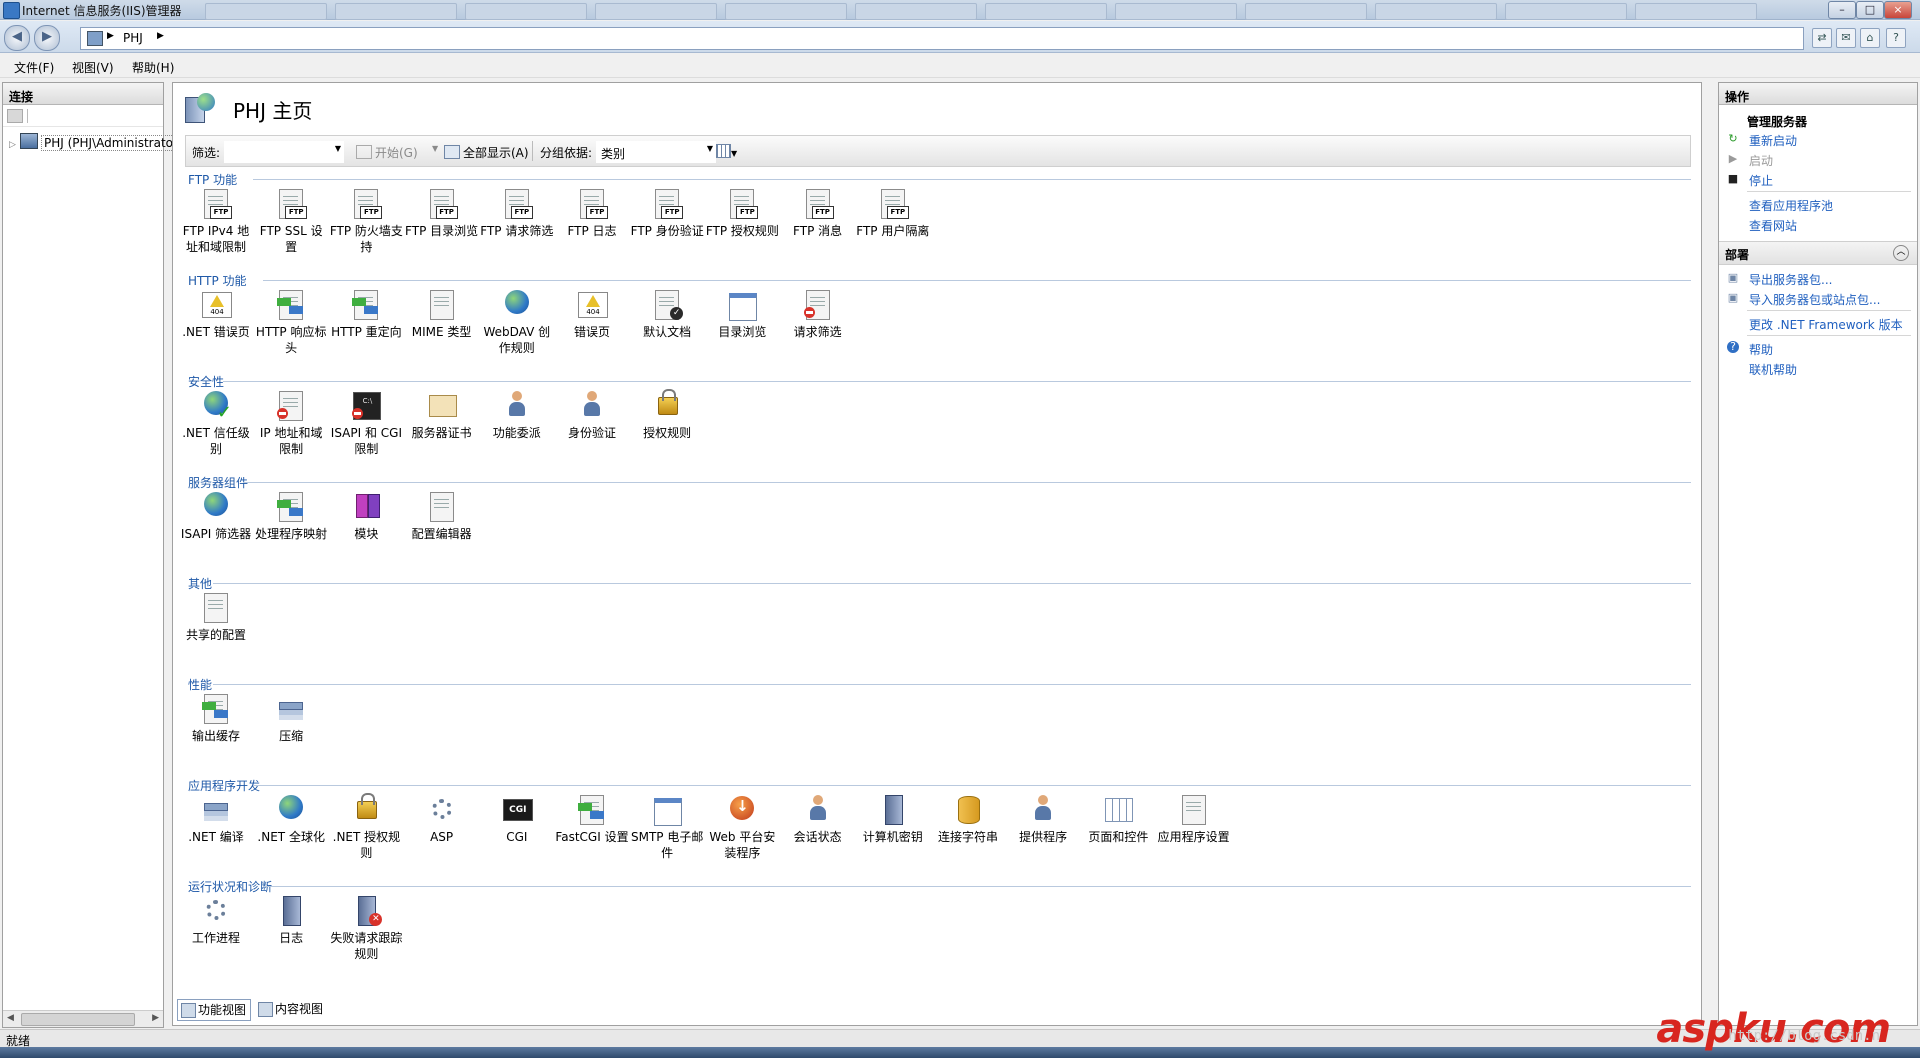 The image size is (1920, 1058). Describe the element at coordinates (10, 1018) in the screenshot. I see `scroll-left-icon: ◀` at that location.